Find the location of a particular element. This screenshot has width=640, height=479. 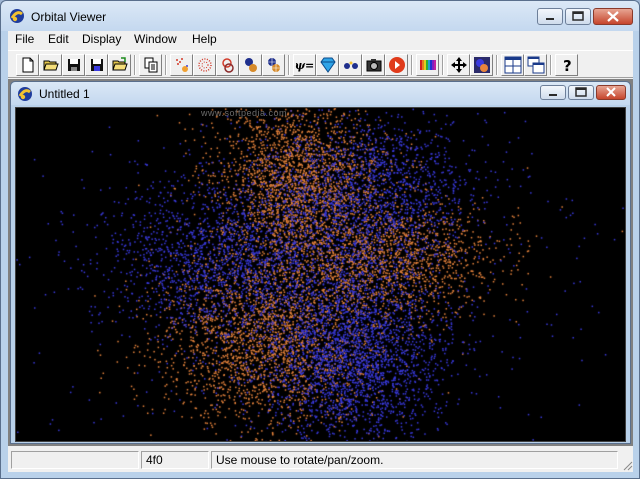

points-button is located at coordinates (181, 65).